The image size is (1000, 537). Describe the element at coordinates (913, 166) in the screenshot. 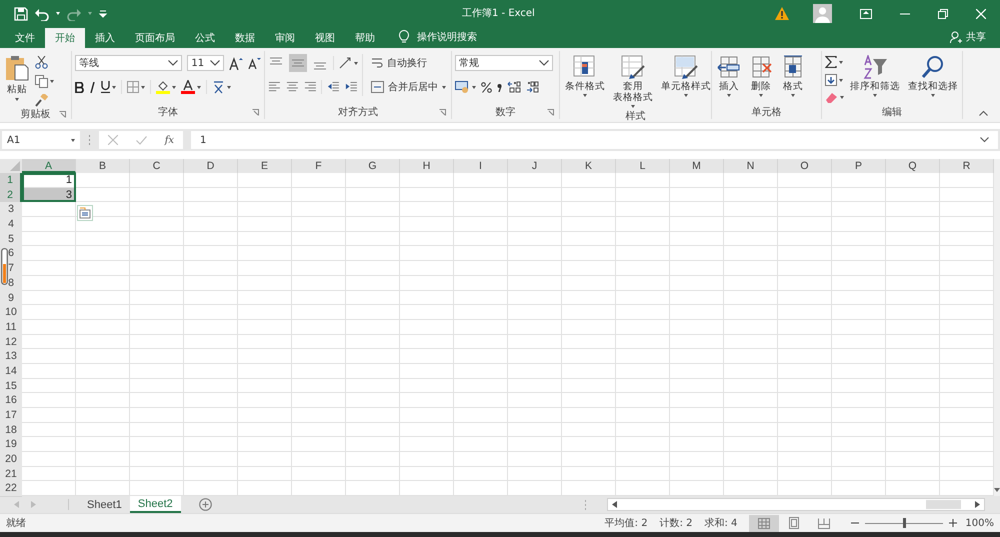

I see `column-header: Q` at that location.